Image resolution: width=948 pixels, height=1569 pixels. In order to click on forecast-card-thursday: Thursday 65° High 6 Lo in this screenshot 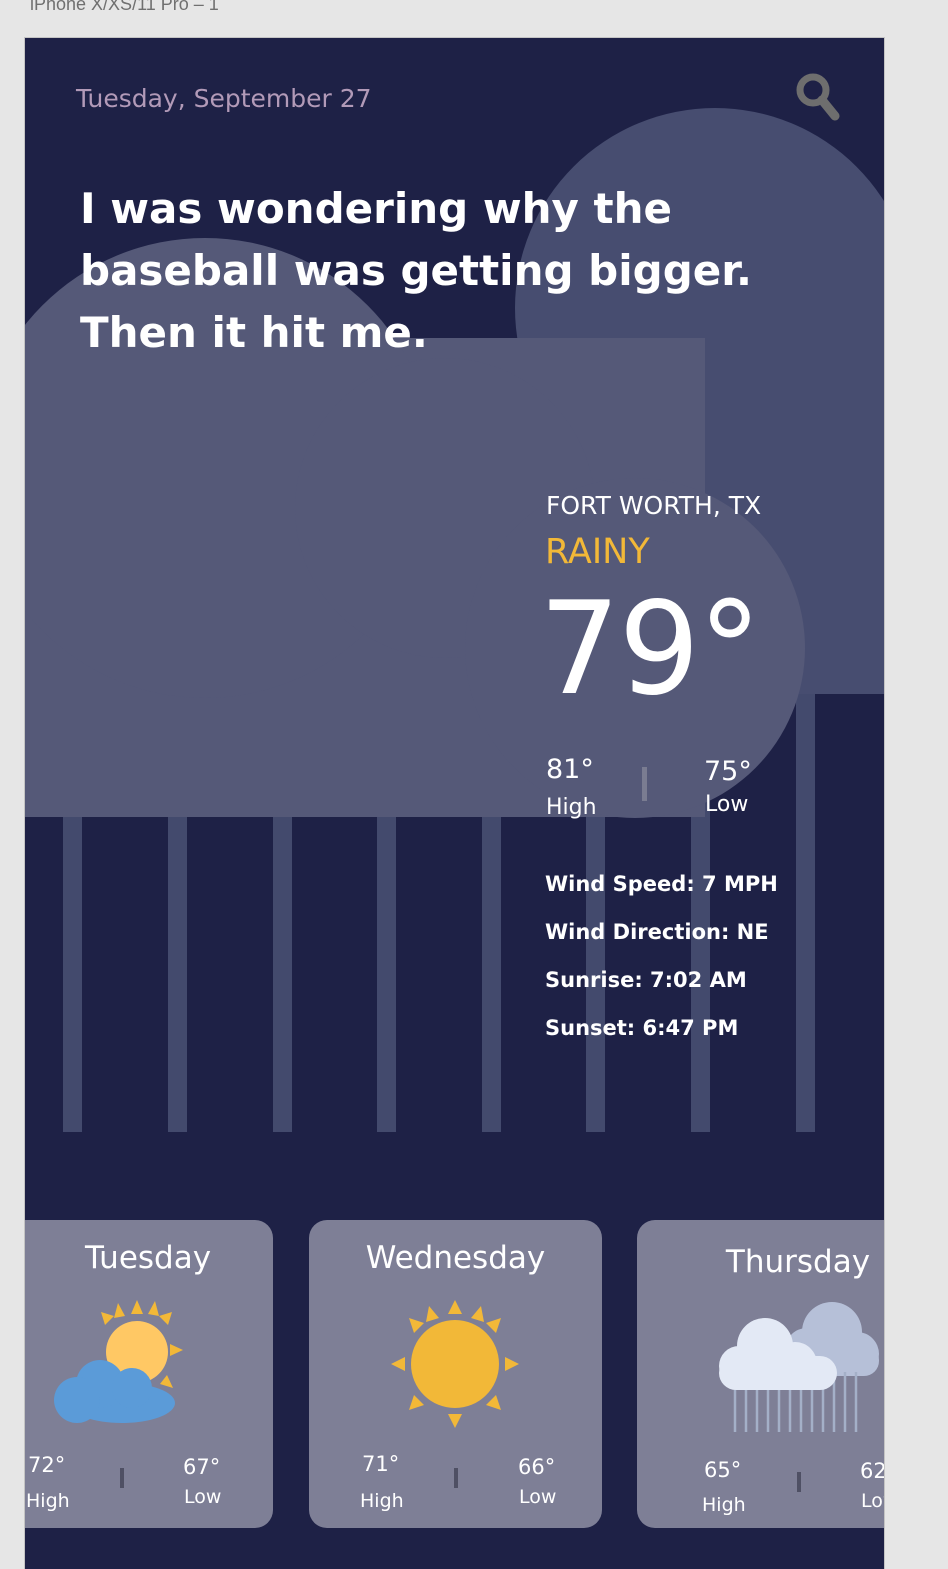, I will do `click(760, 1374)`.